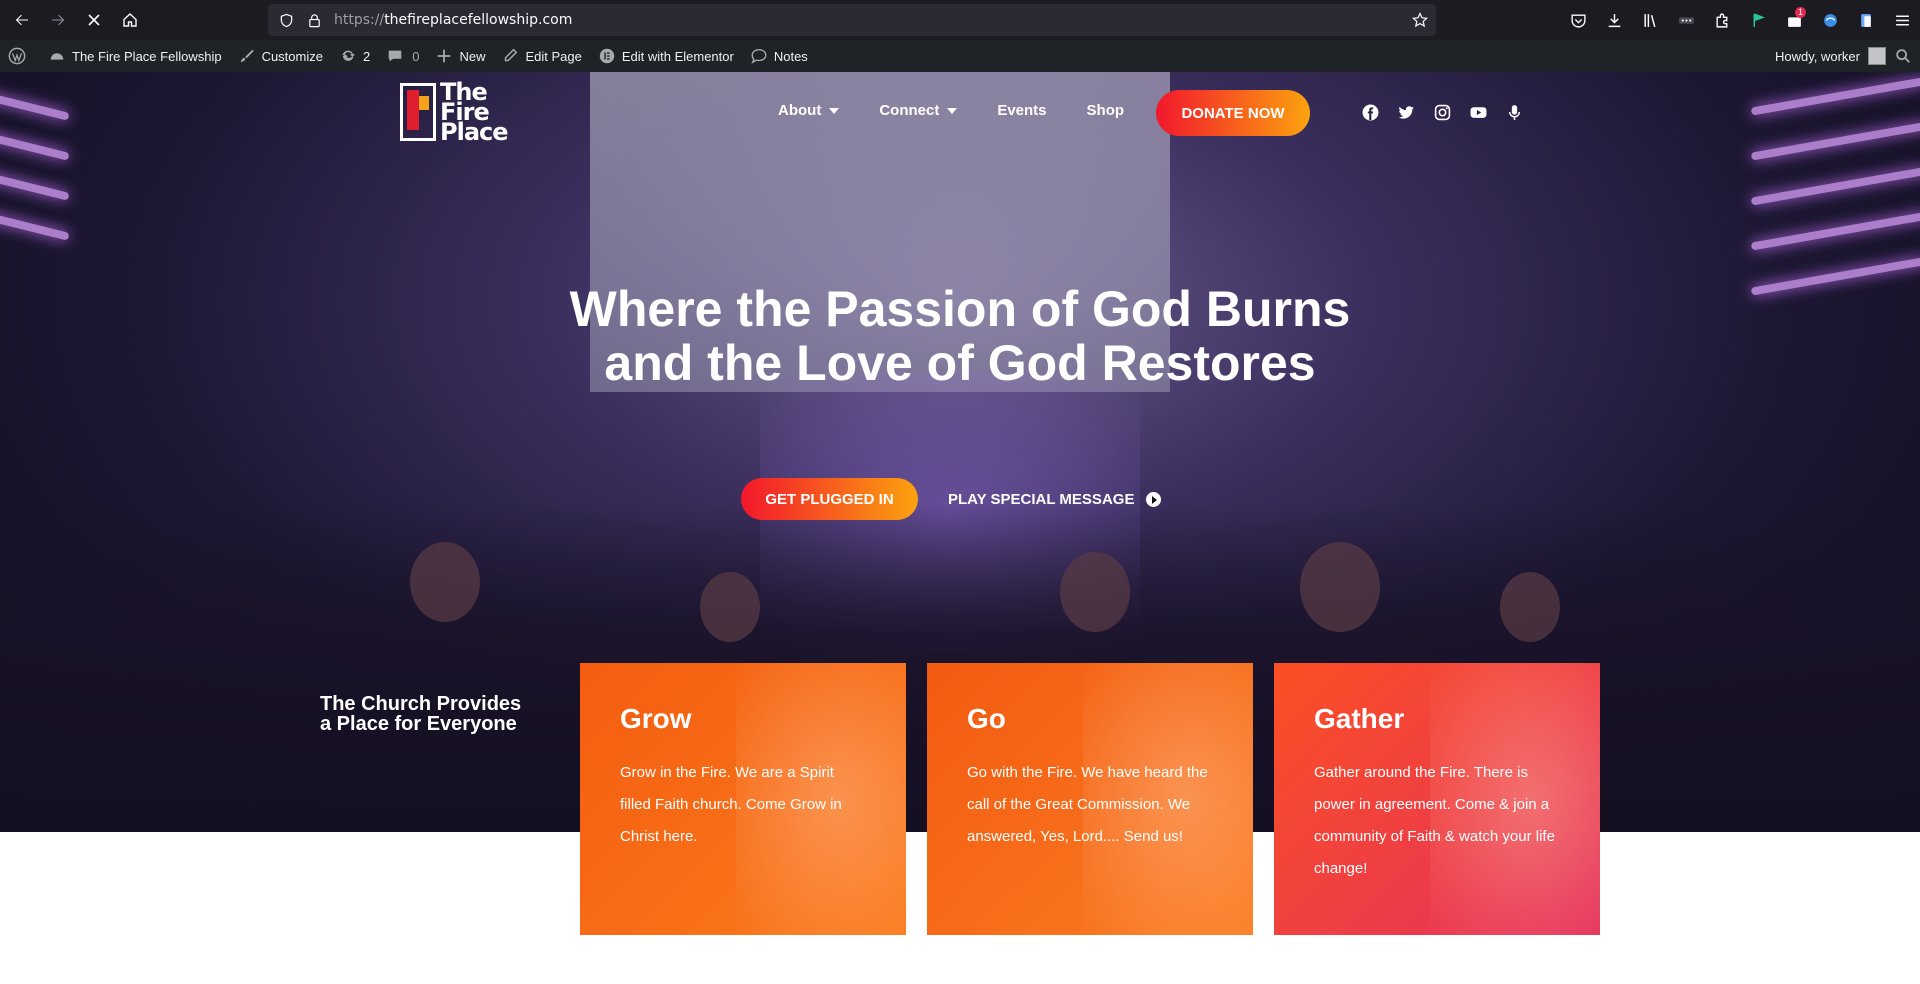  Describe the element at coordinates (1359, 718) in the screenshot. I see `card-title: Gather` at that location.